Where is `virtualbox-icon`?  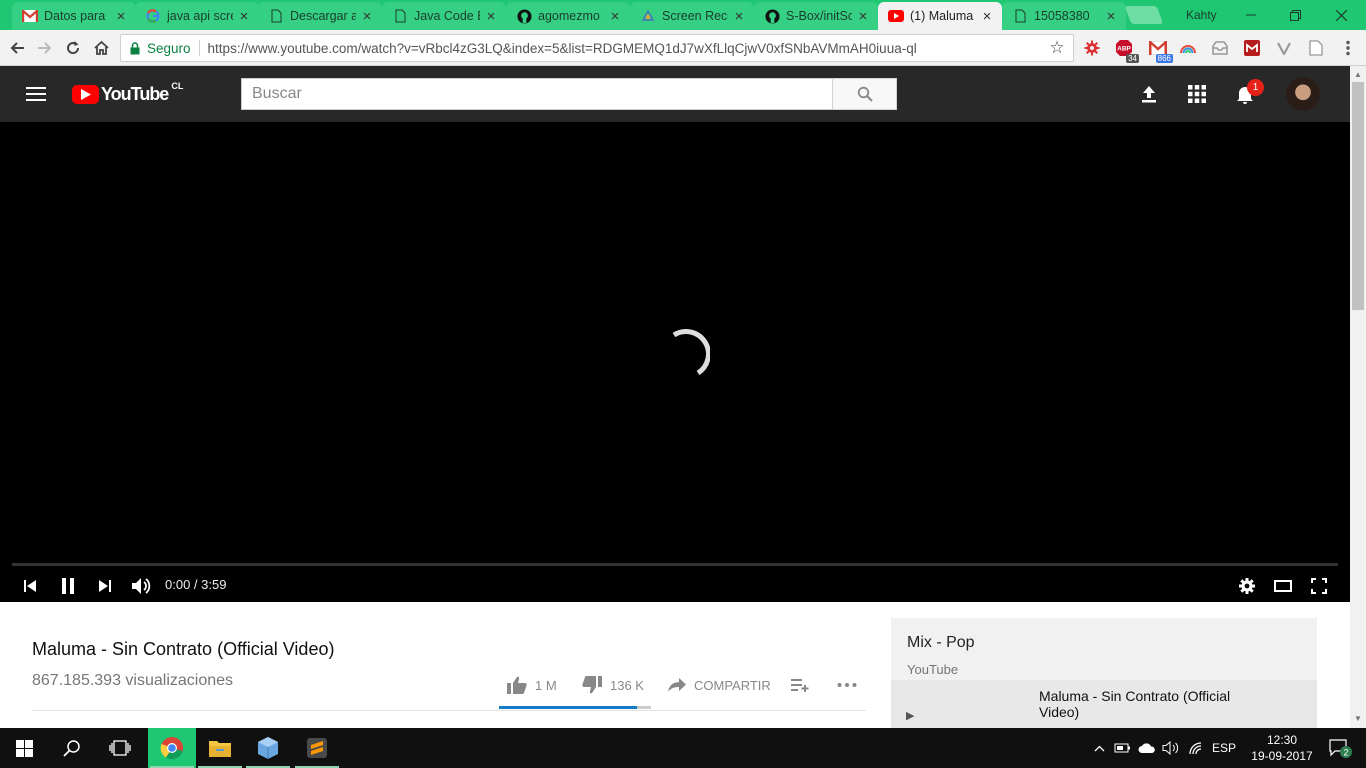 virtualbox-icon is located at coordinates (268, 748).